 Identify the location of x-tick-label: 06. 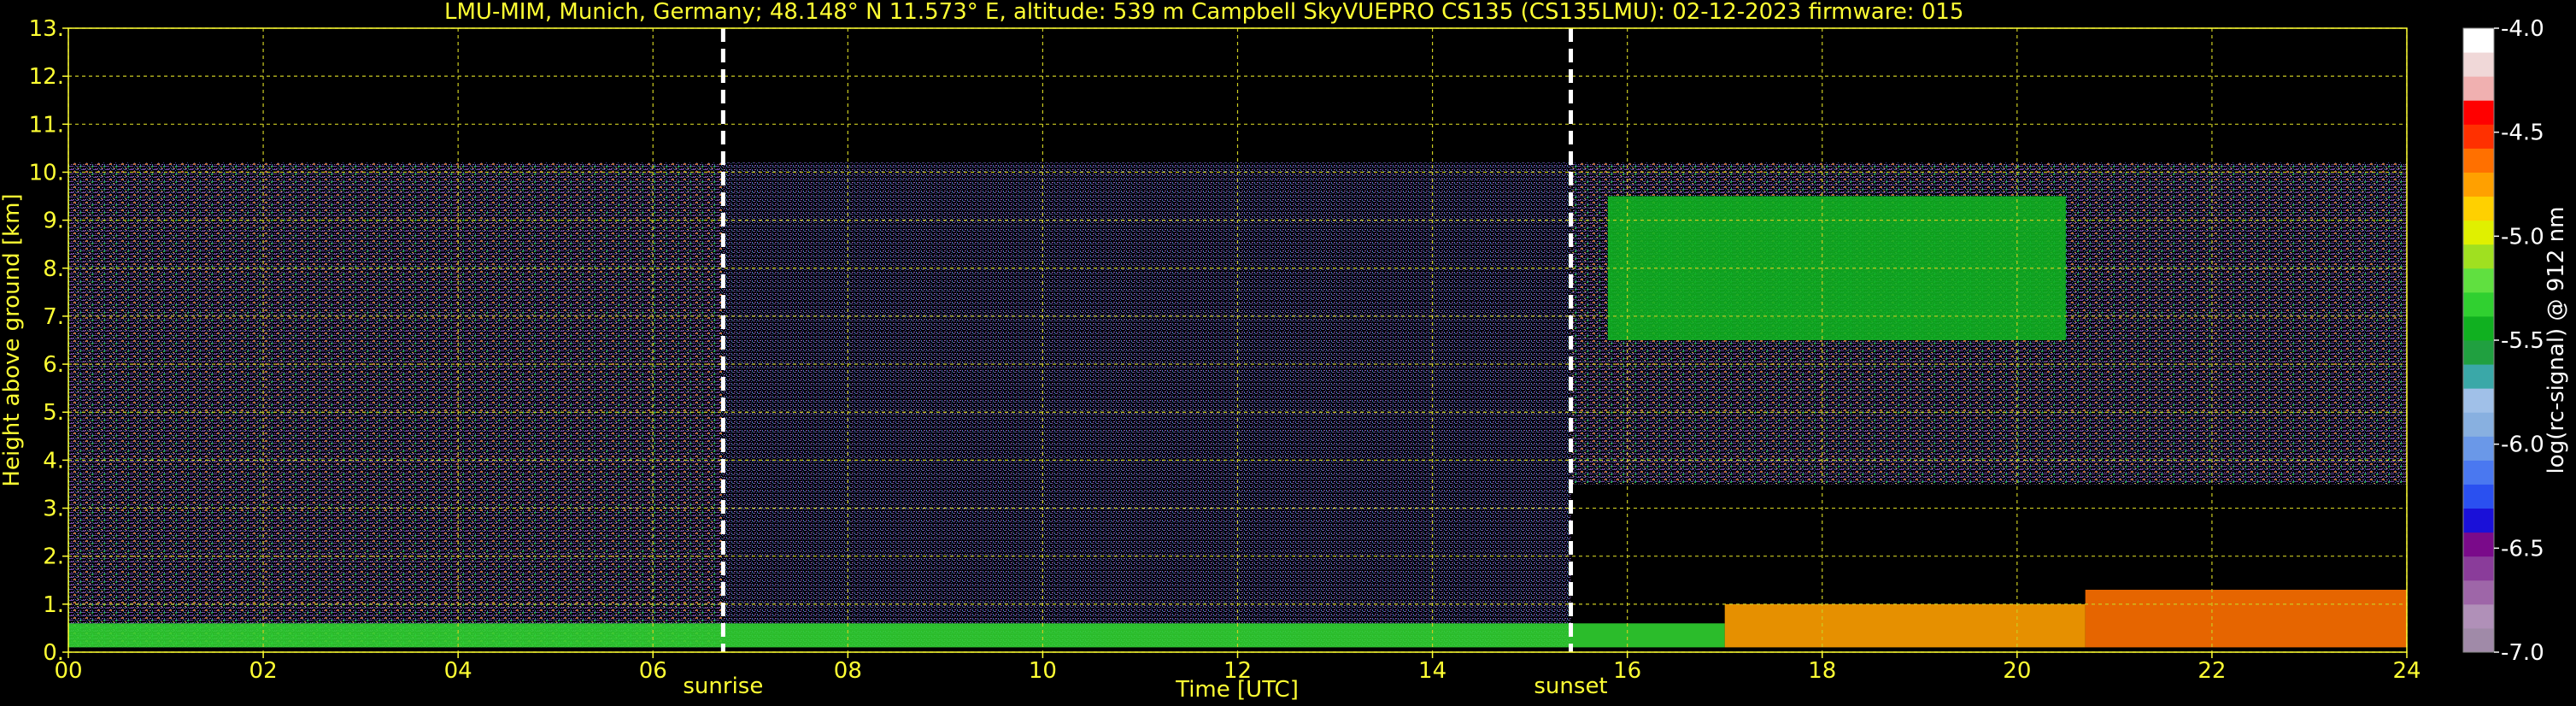
(653, 671).